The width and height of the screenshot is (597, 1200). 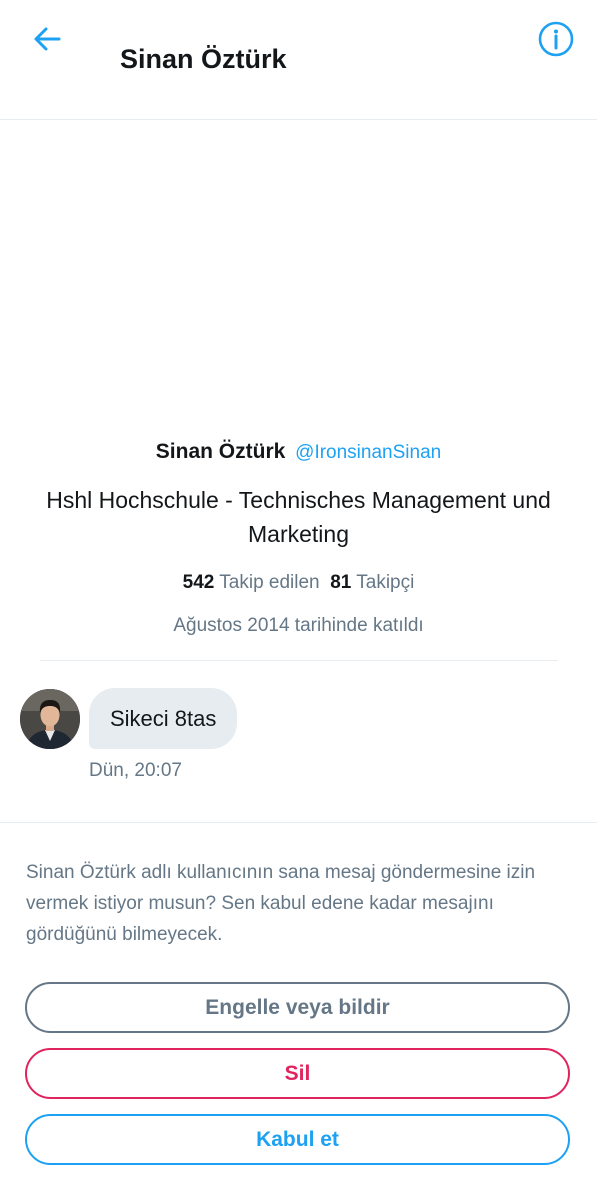 I want to click on message-text: Sikeci 8tas, so click(x=163, y=718).